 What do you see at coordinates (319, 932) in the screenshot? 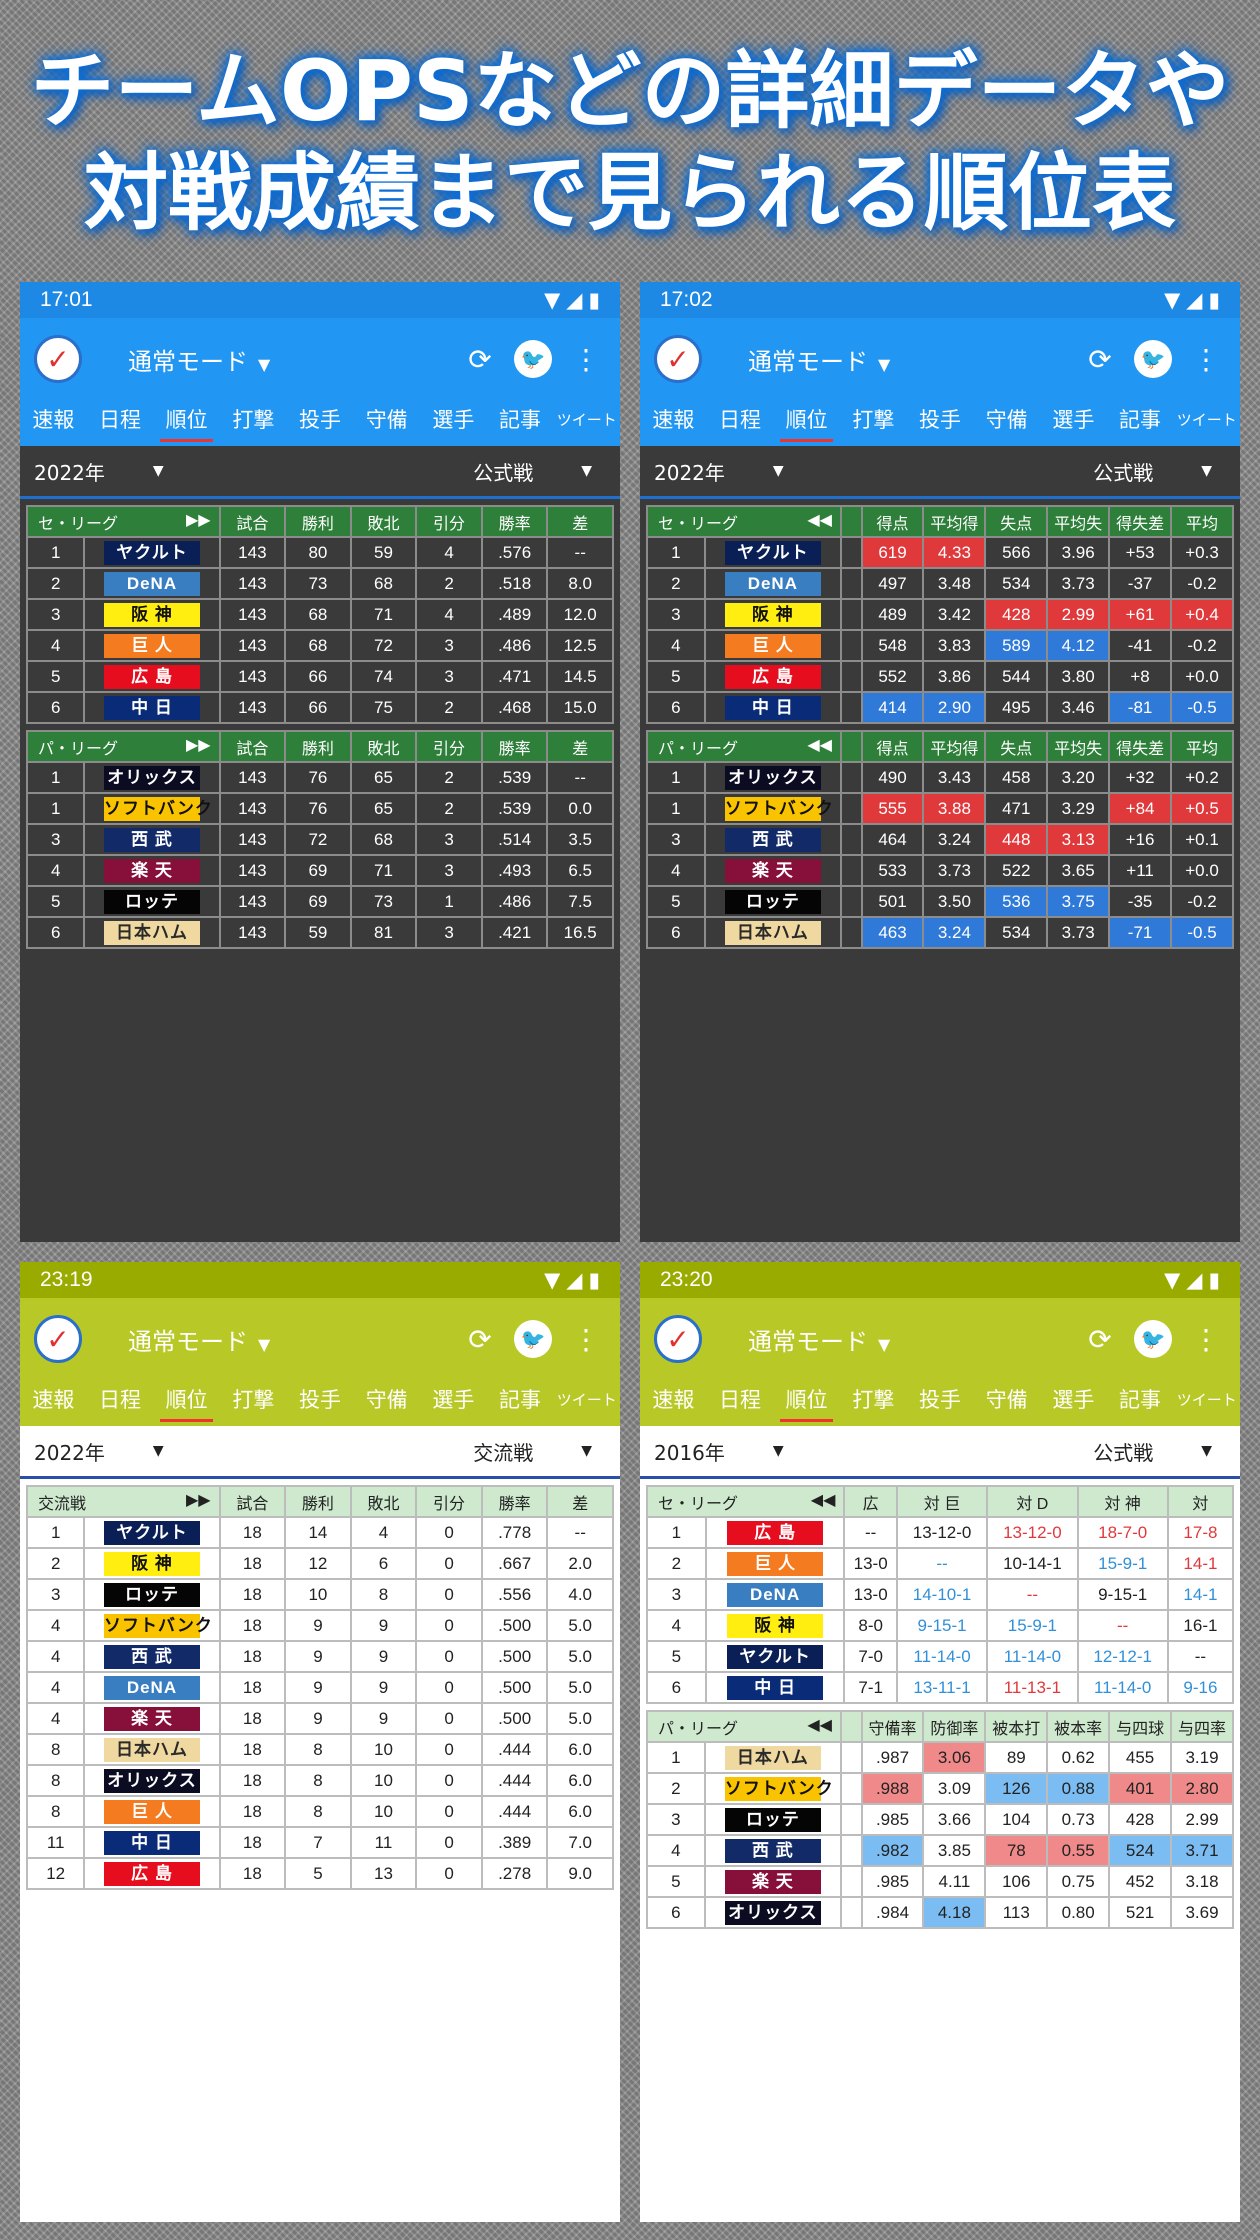
I see `table-row: 6 日本ハム 143 59 81 3.421 16.5` at bounding box center [319, 932].